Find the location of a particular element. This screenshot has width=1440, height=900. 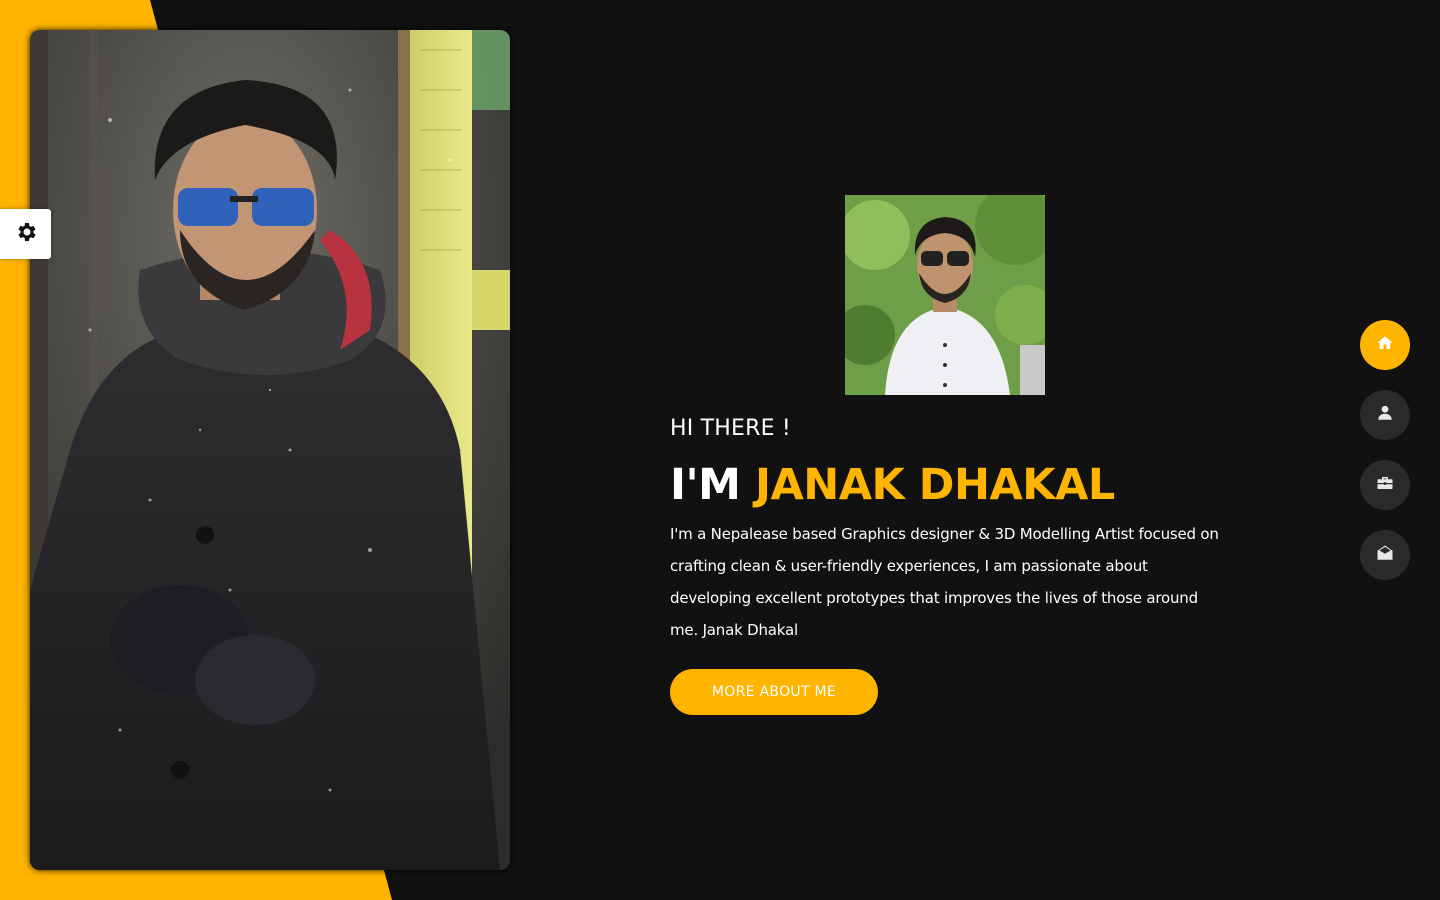

home-icon is located at coordinates (1385, 345).